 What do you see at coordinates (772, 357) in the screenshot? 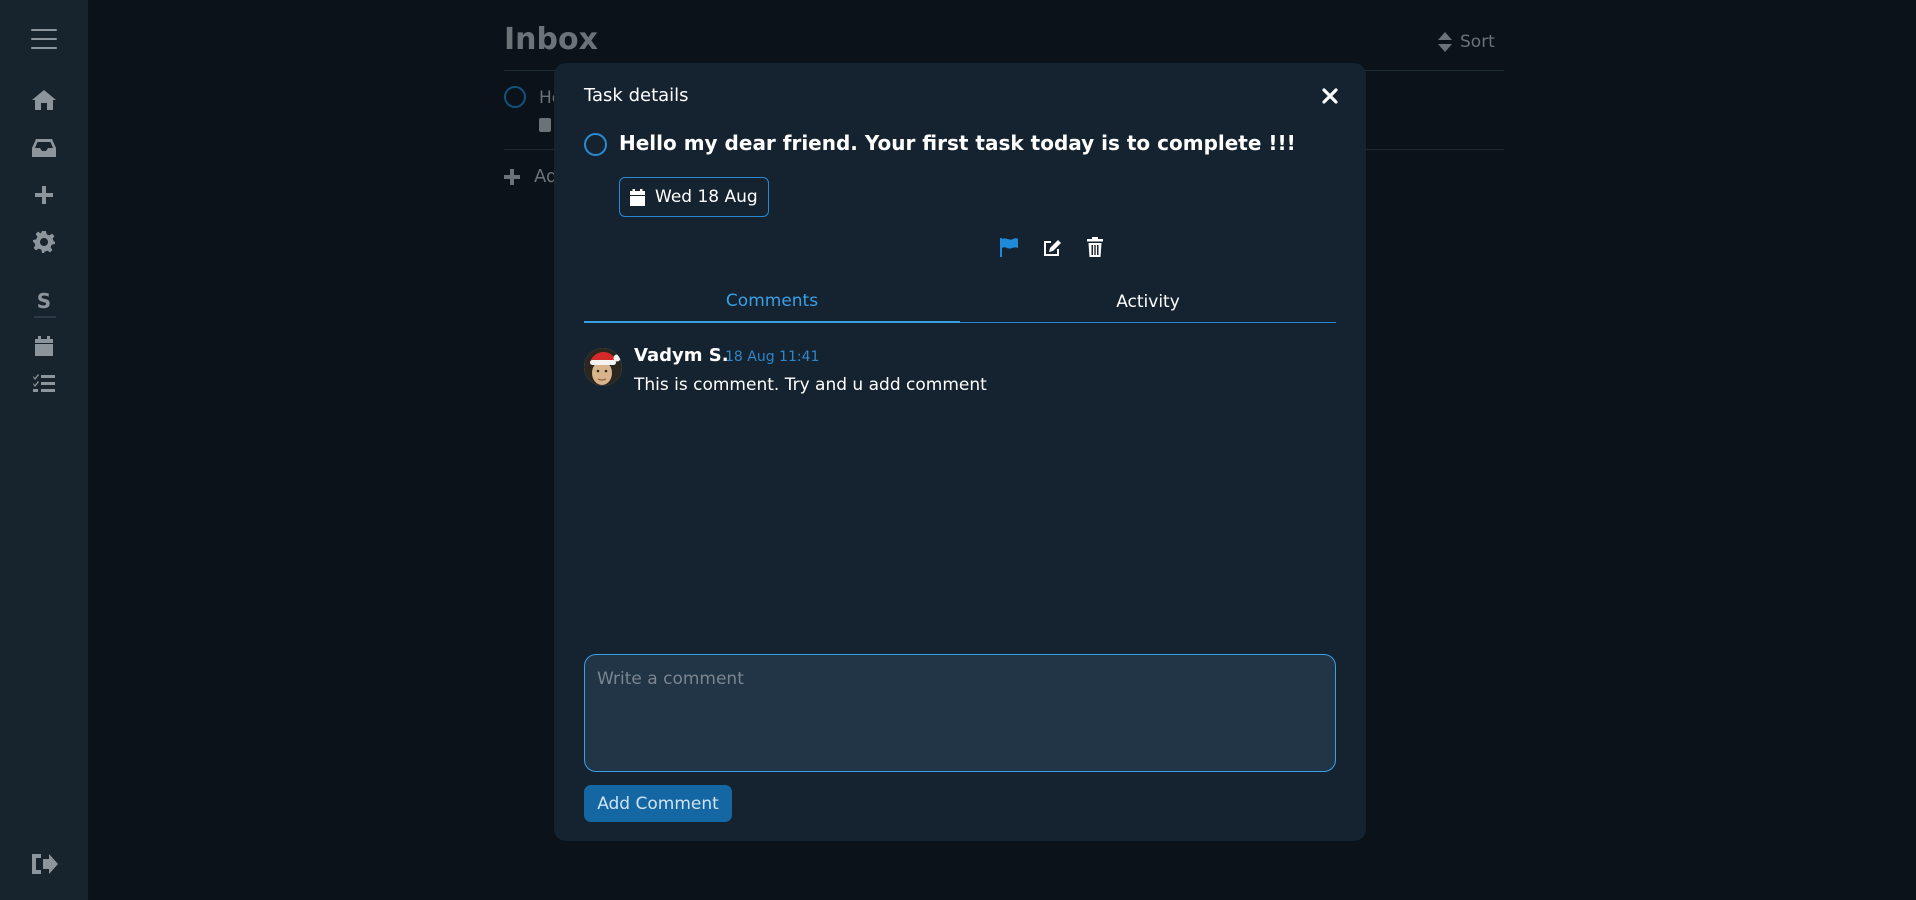
I see `comment-timestamp: 18 Aug 11:41` at bounding box center [772, 357].